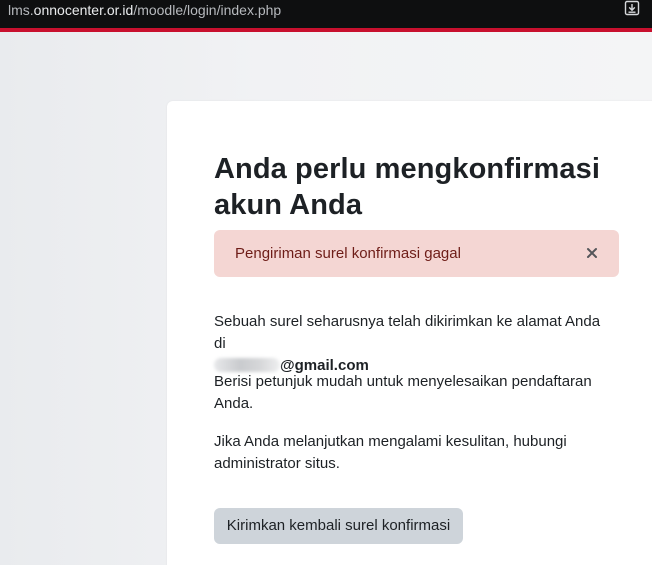  I want to click on redacted-email-user, so click(247, 365).